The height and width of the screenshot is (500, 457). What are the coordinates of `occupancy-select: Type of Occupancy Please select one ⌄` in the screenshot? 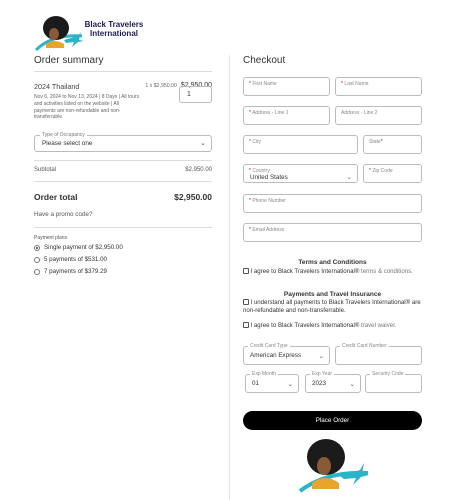 It's located at (123, 142).